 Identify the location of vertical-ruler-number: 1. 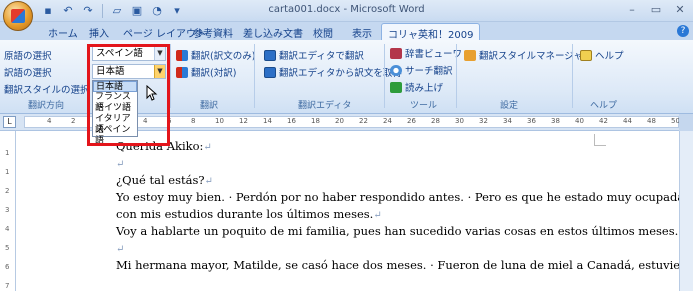
(7, 153).